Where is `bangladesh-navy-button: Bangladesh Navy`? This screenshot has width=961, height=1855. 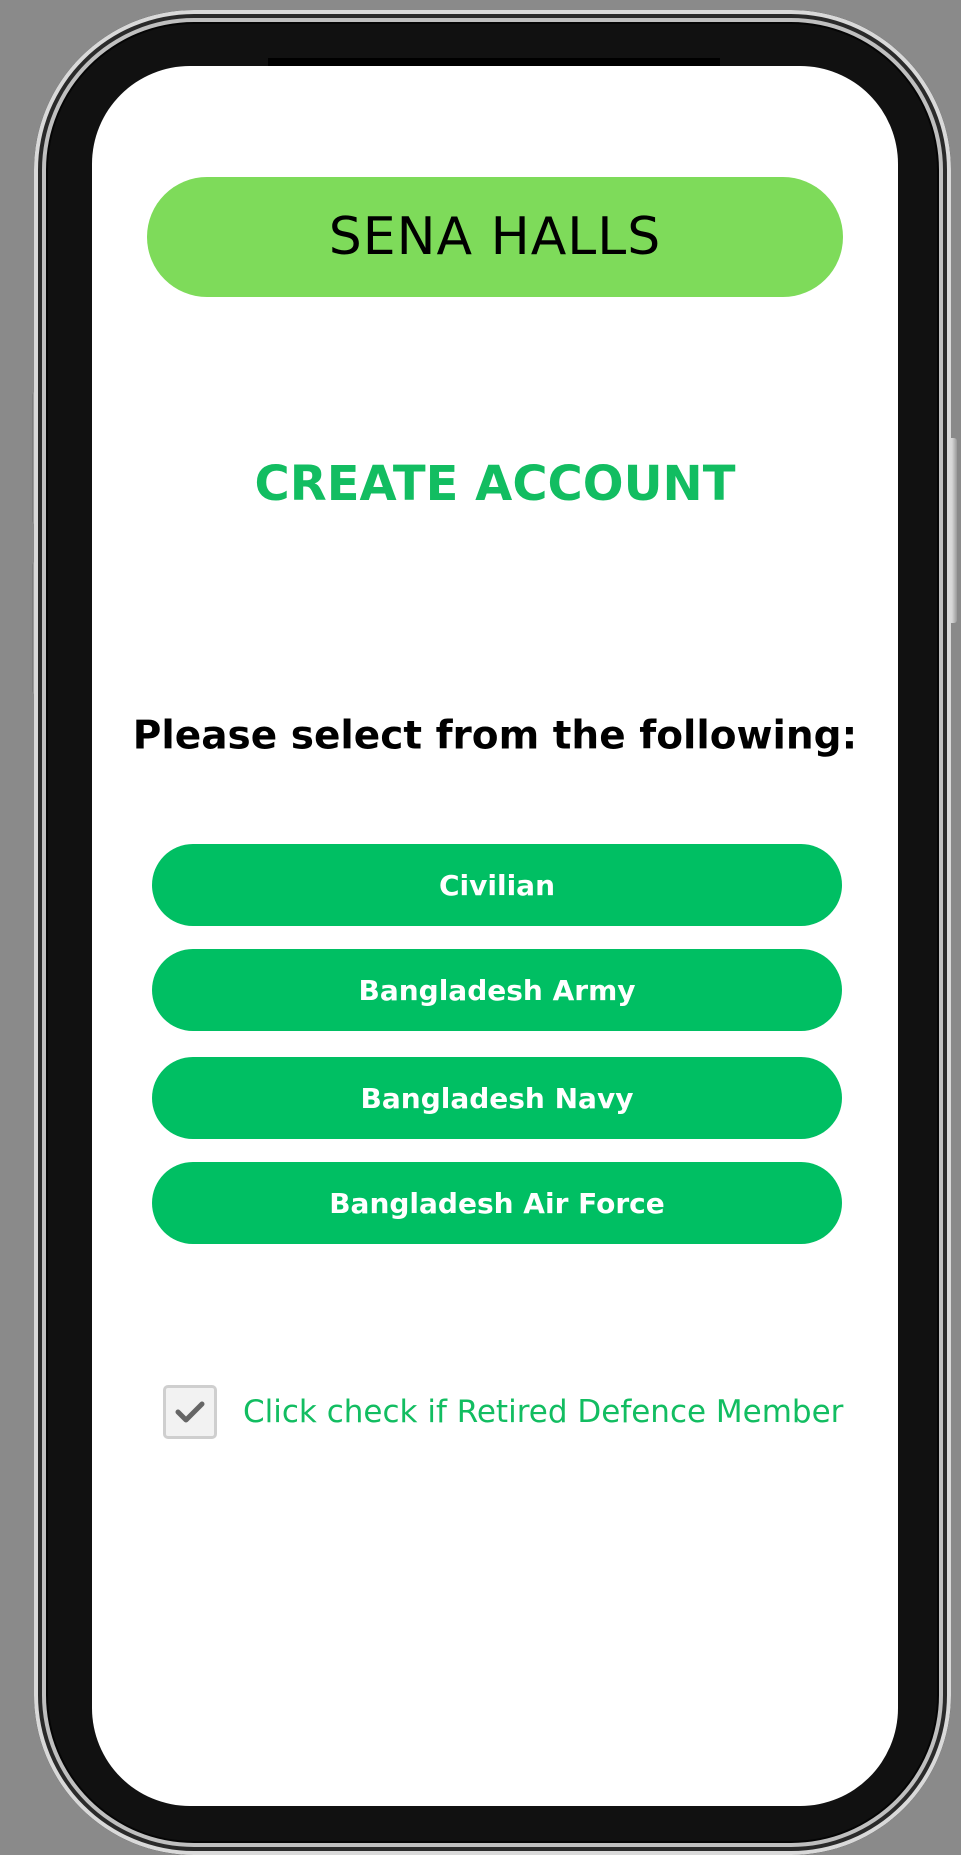 bangladesh-navy-button: Bangladesh Navy is located at coordinates (497, 1098).